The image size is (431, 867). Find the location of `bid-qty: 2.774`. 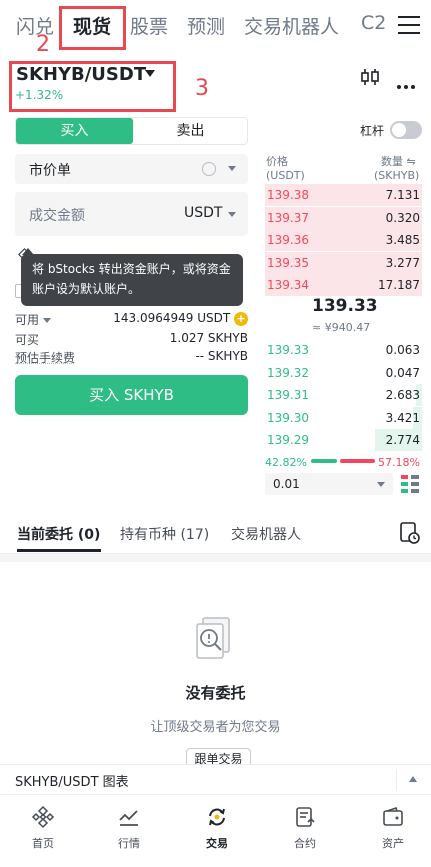

bid-qty: 2.774 is located at coordinates (403, 440).